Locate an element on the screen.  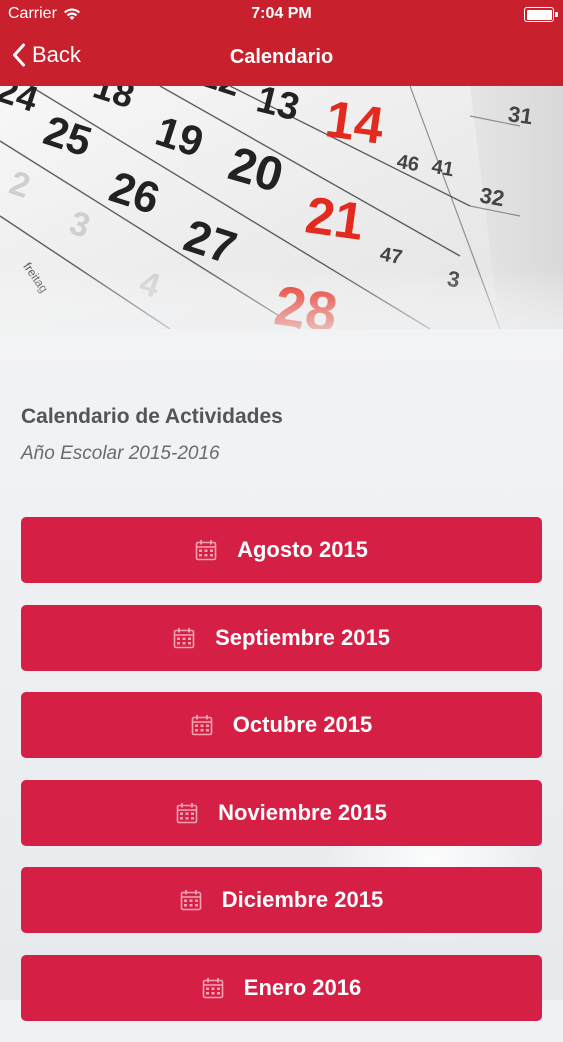
month-label: Diciembre 2015 is located at coordinates (302, 899).